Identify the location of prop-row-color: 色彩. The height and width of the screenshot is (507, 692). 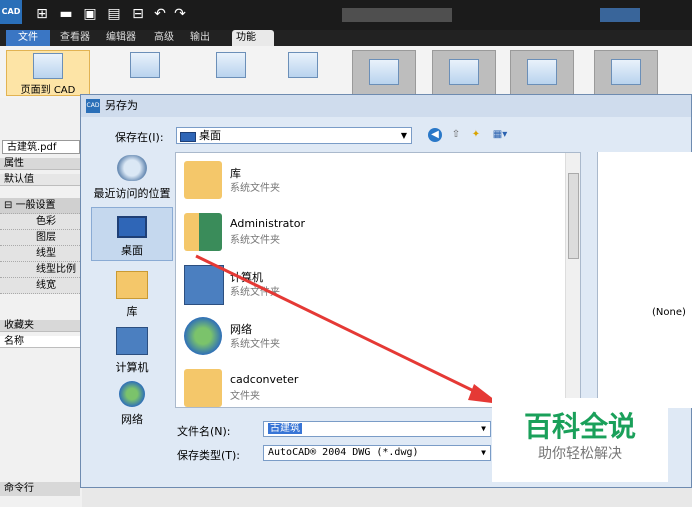
(41, 222).